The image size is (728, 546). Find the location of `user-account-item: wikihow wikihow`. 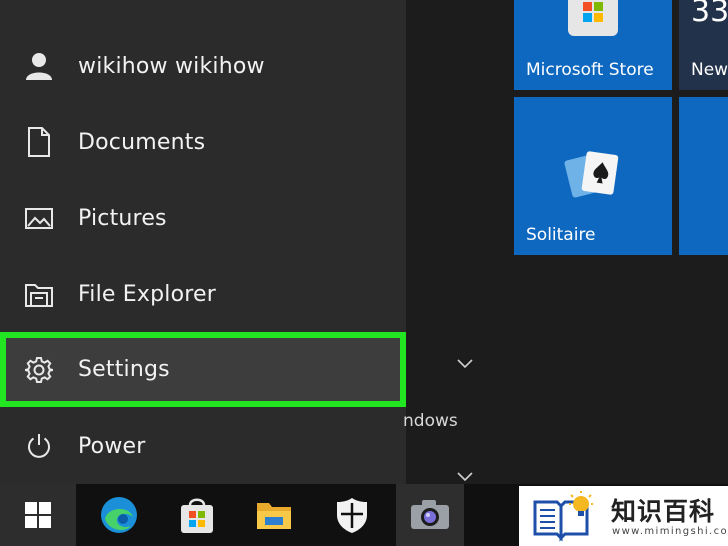

user-account-item: wikihow wikihow is located at coordinates (203, 66).